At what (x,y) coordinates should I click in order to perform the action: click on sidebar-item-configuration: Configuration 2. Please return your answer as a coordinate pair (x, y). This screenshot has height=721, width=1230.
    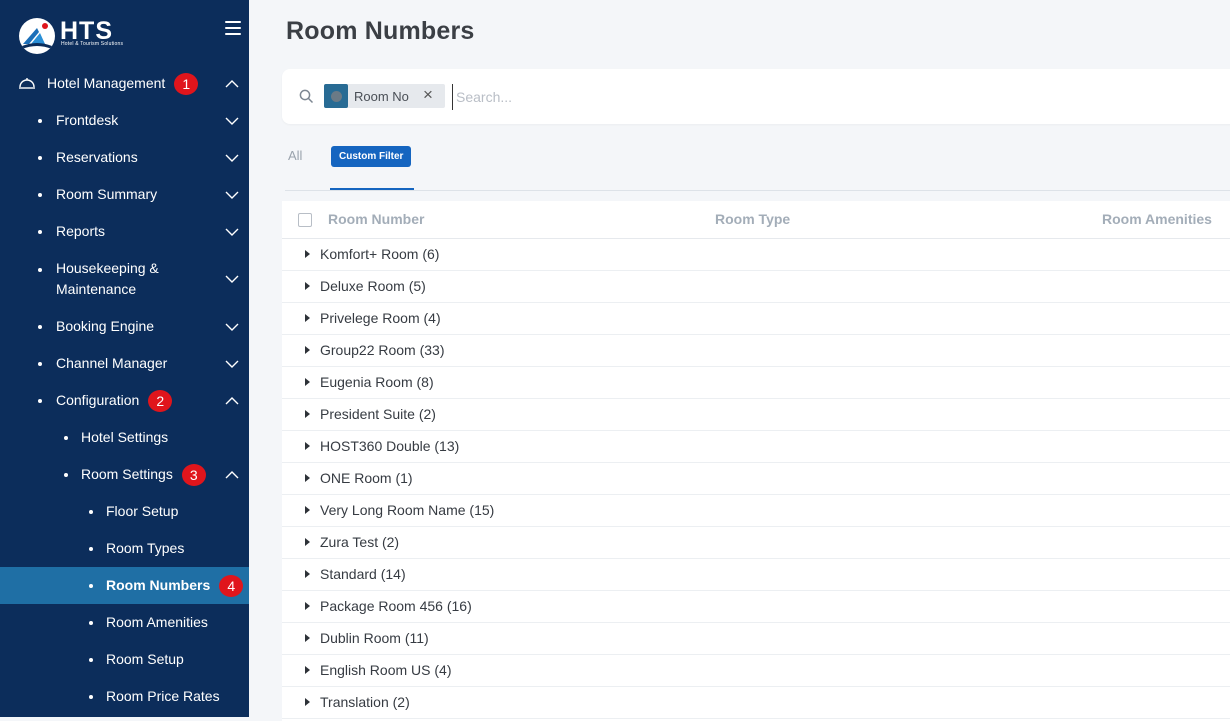
    Looking at the image, I should click on (124, 400).